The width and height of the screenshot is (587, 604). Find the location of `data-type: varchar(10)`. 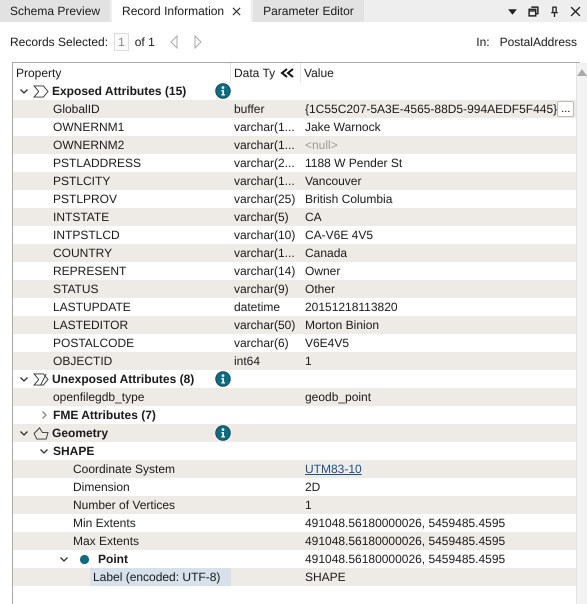

data-type: varchar(10) is located at coordinates (265, 235).